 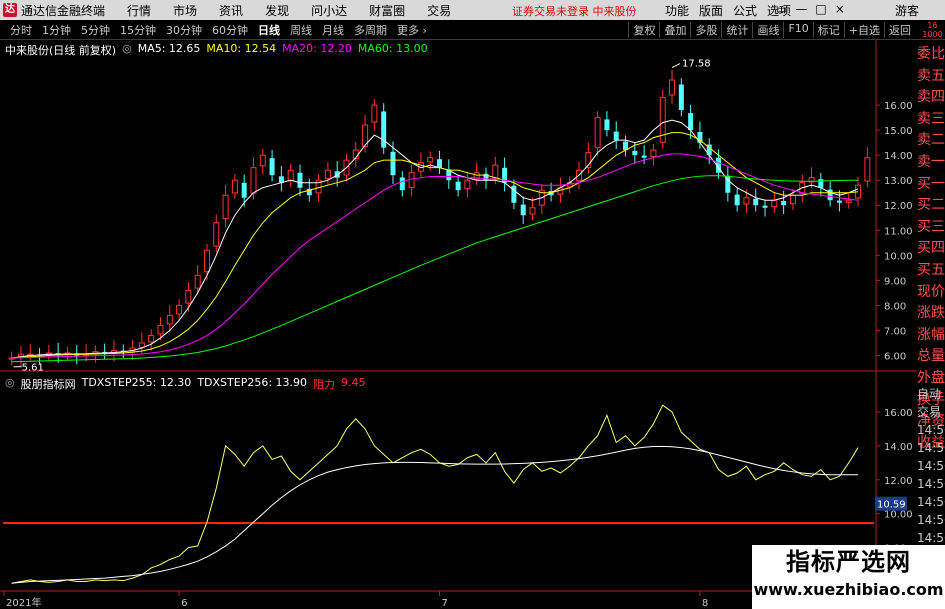 I want to click on login-notice: 证券交易未登录 中来股份, so click(x=574, y=11).